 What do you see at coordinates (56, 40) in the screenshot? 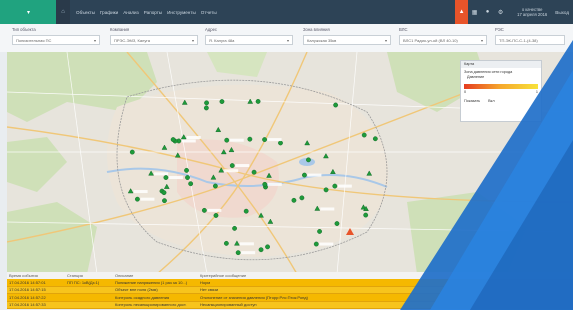
I see `filter-select: Понизительная ПС ▾` at bounding box center [56, 40].